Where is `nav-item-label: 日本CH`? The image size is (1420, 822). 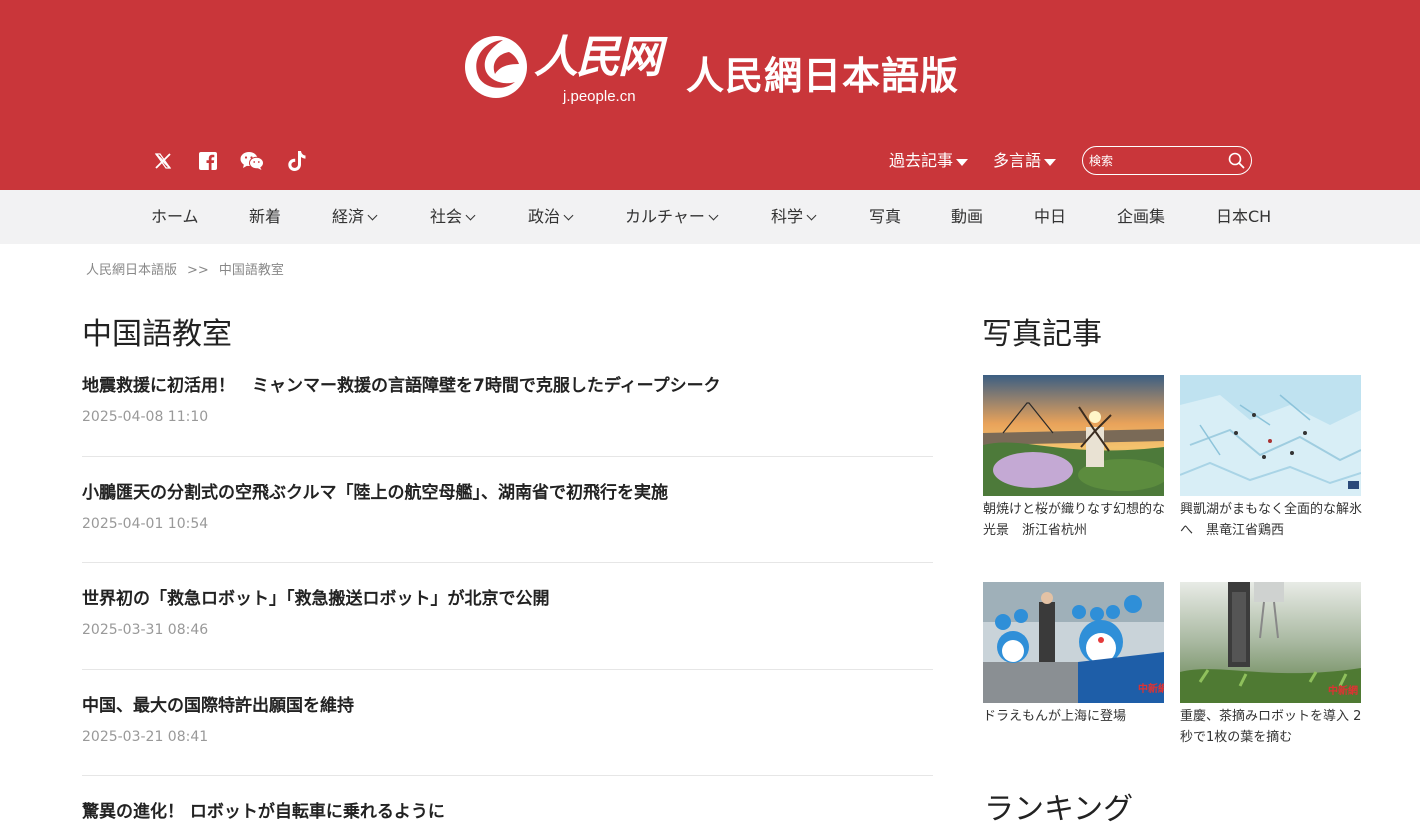 nav-item-label: 日本CH is located at coordinates (1244, 216).